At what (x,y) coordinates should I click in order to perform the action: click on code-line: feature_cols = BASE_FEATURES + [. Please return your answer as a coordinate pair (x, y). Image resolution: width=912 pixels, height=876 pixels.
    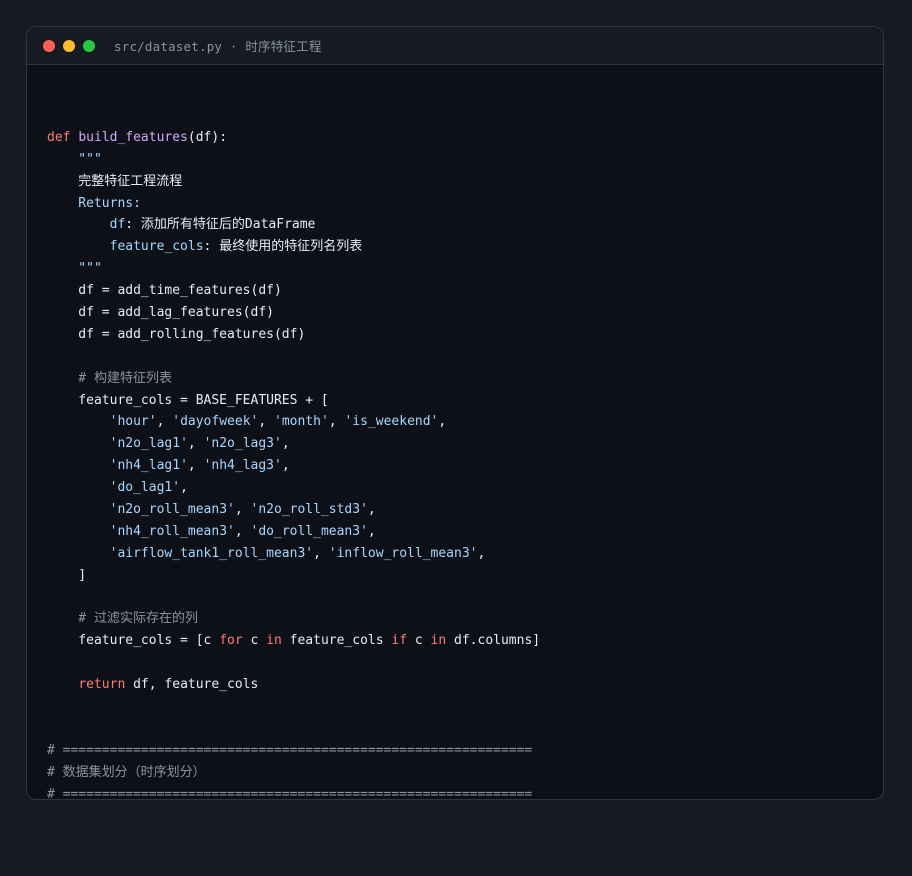
    Looking at the image, I should click on (293, 401).